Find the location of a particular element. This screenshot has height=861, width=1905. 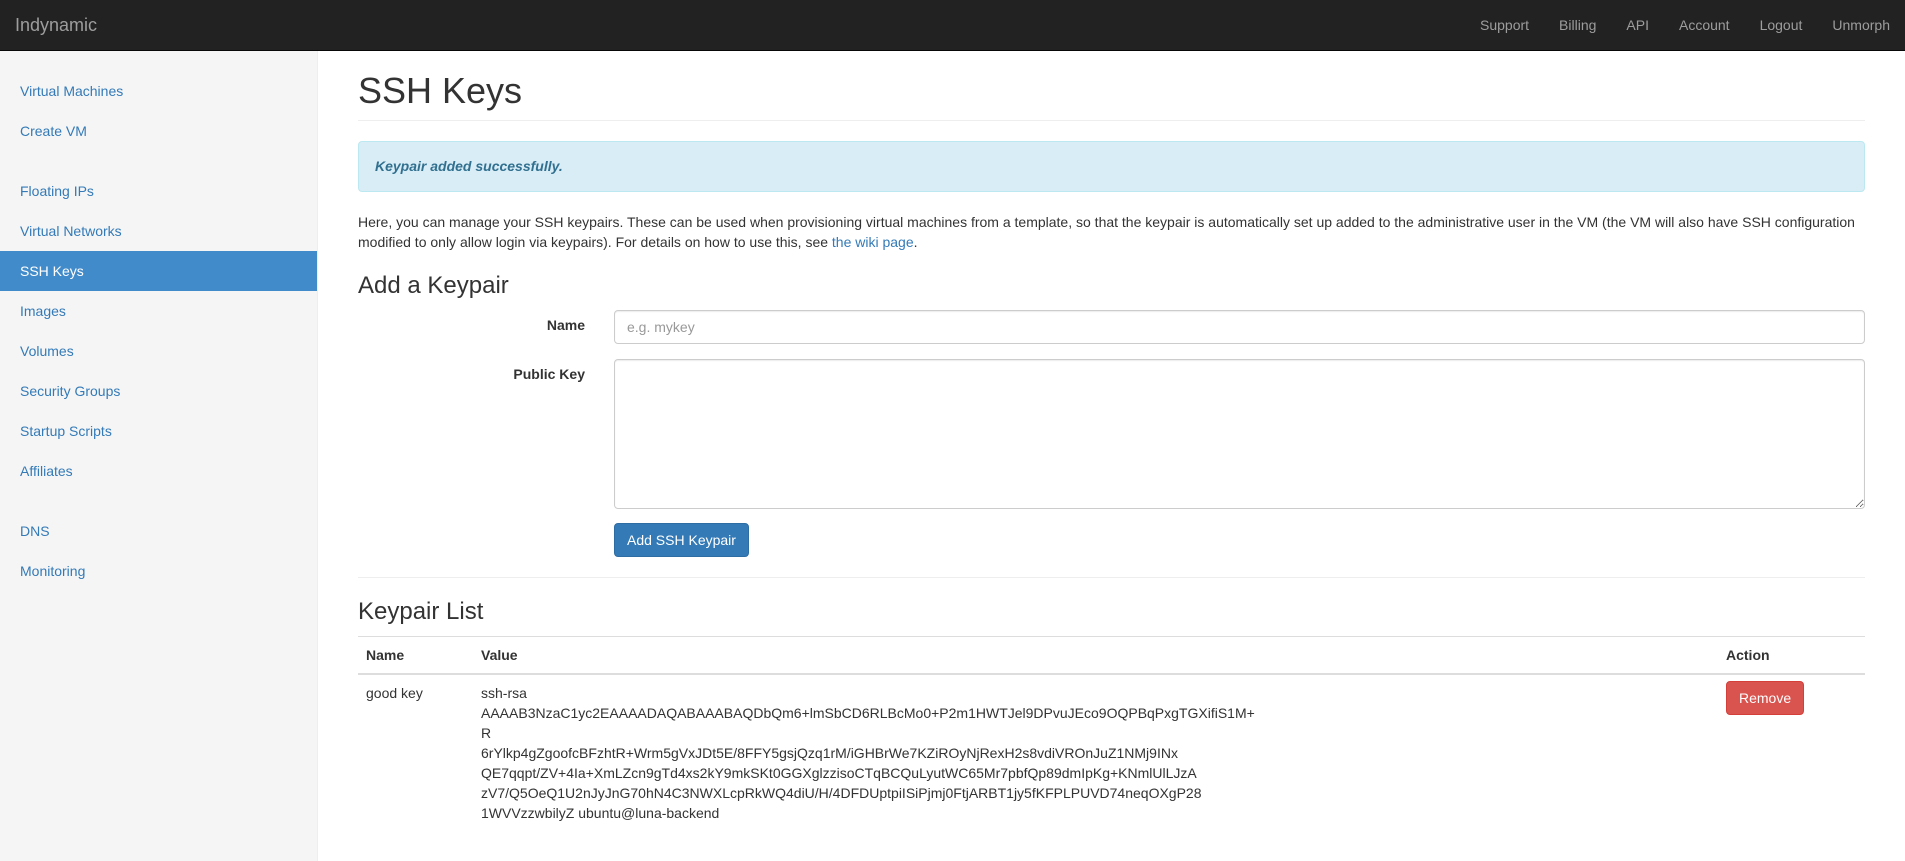

submit-row: Add SSH Keypair is located at coordinates (1111, 550).